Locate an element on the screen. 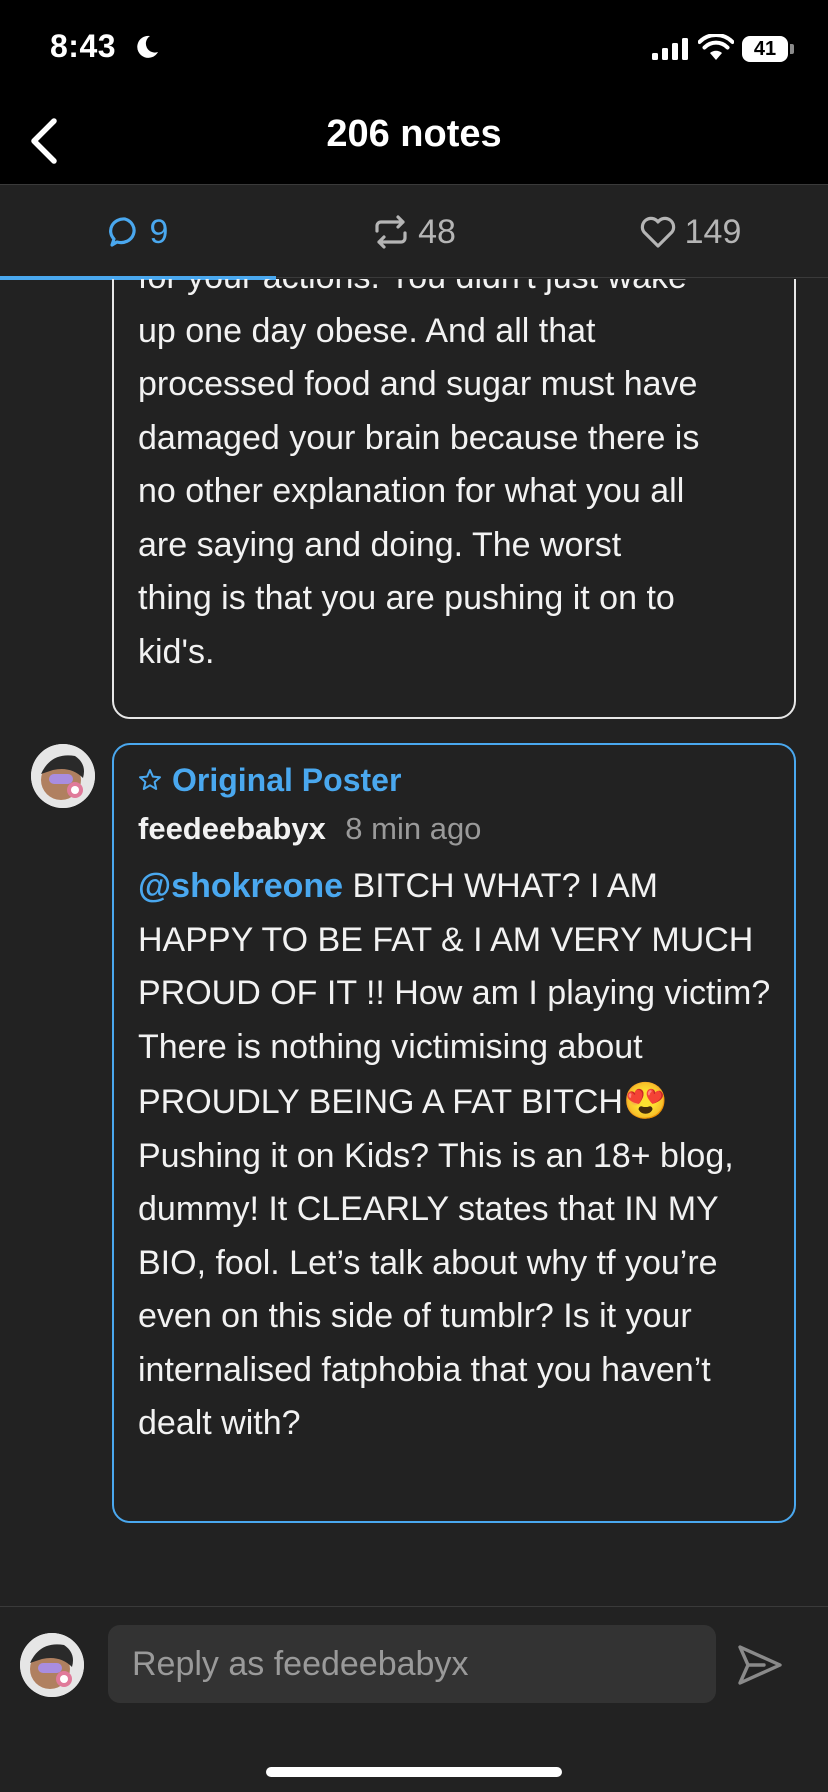  battery-tip is located at coordinates (792, 49).